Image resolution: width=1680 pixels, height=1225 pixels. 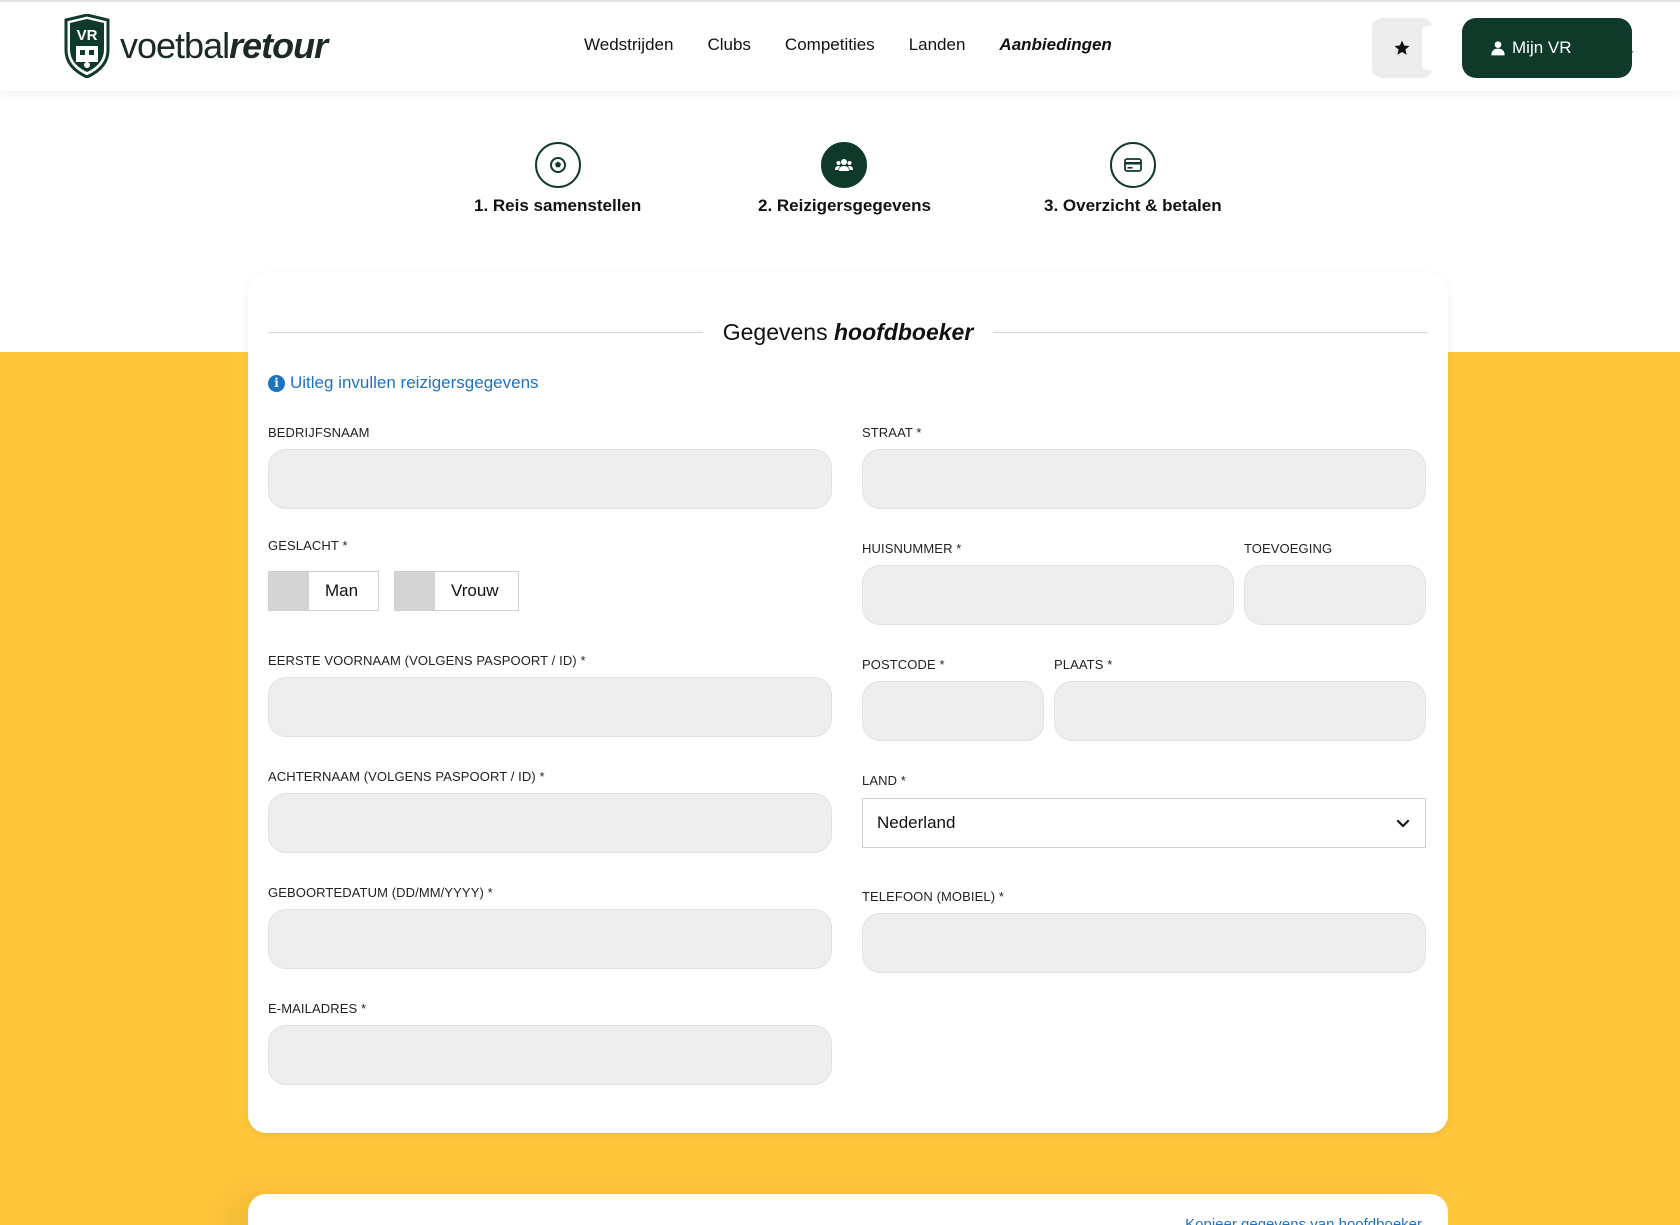 I want to click on info-link: i Uitleg invullen reizigersgegevens, so click(x=403, y=383).